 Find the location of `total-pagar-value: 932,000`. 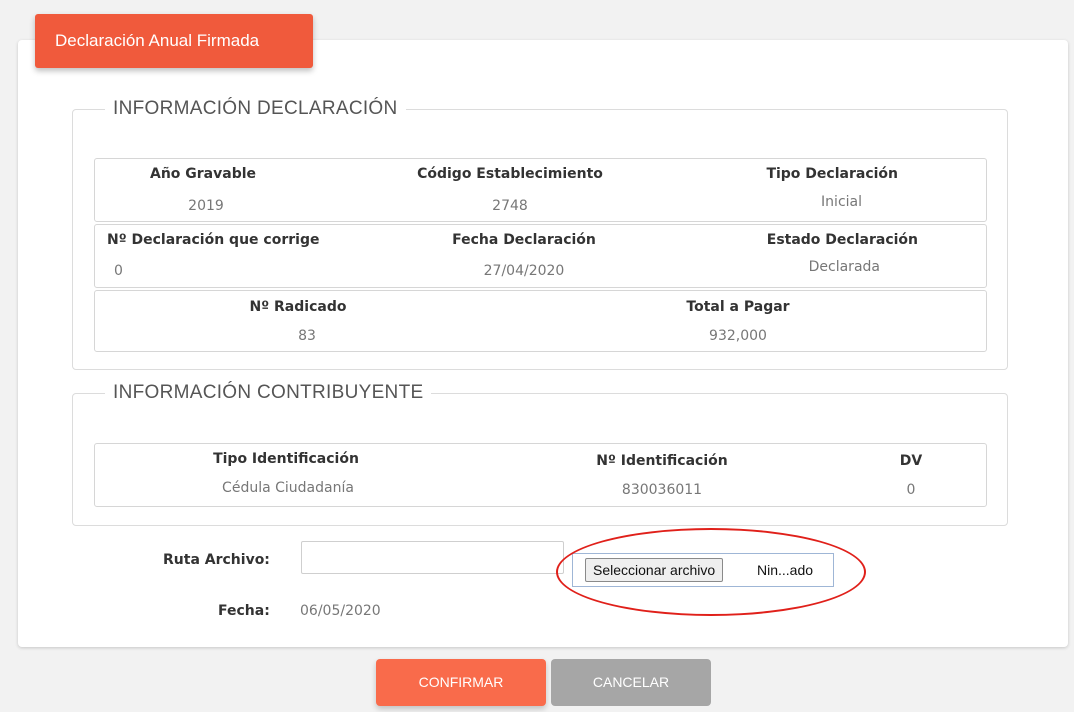

total-pagar-value: 932,000 is located at coordinates (738, 336).